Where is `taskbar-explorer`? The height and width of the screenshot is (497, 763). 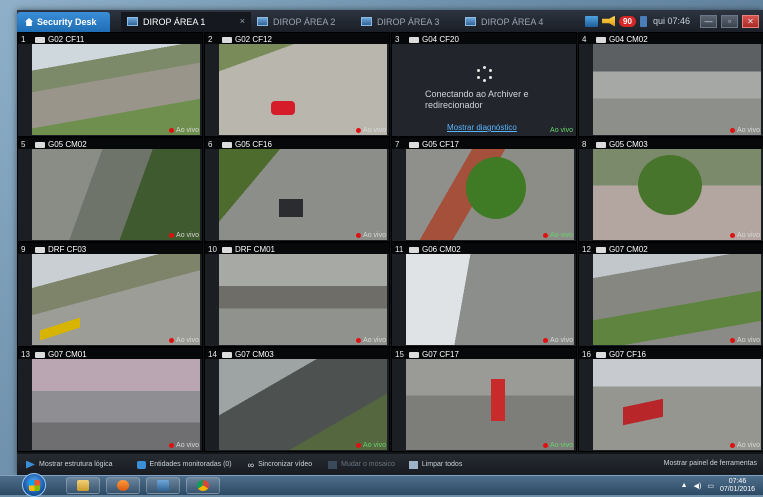
taskbar-explorer is located at coordinates (83, 485).